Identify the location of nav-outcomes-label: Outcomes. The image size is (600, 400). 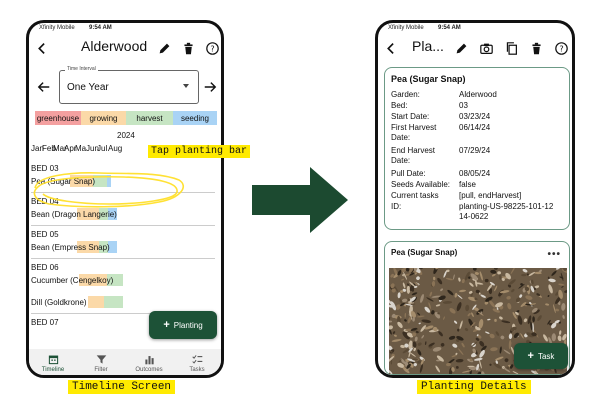
(149, 370).